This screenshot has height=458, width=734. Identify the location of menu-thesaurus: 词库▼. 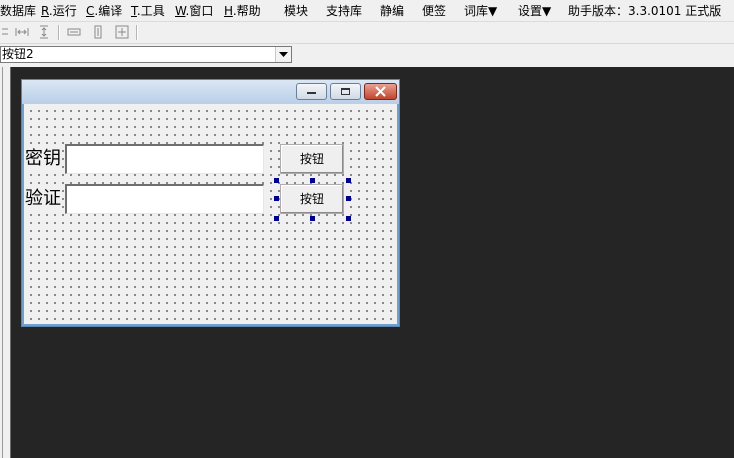
(480, 11).